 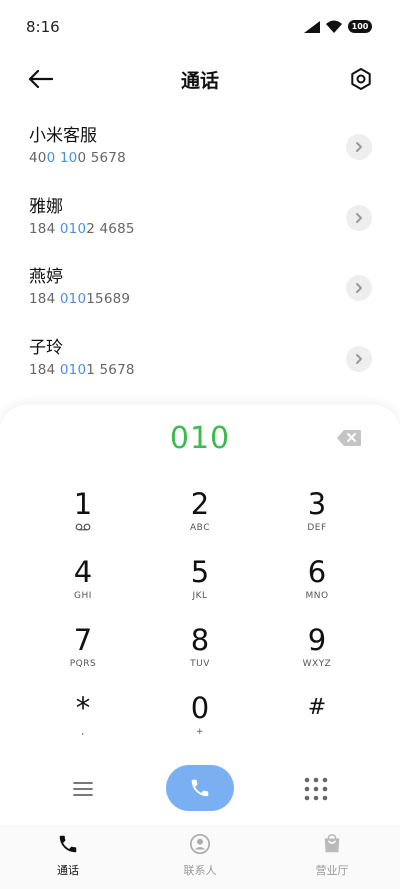 I want to click on contact-name: 小米客服, so click(x=63, y=136).